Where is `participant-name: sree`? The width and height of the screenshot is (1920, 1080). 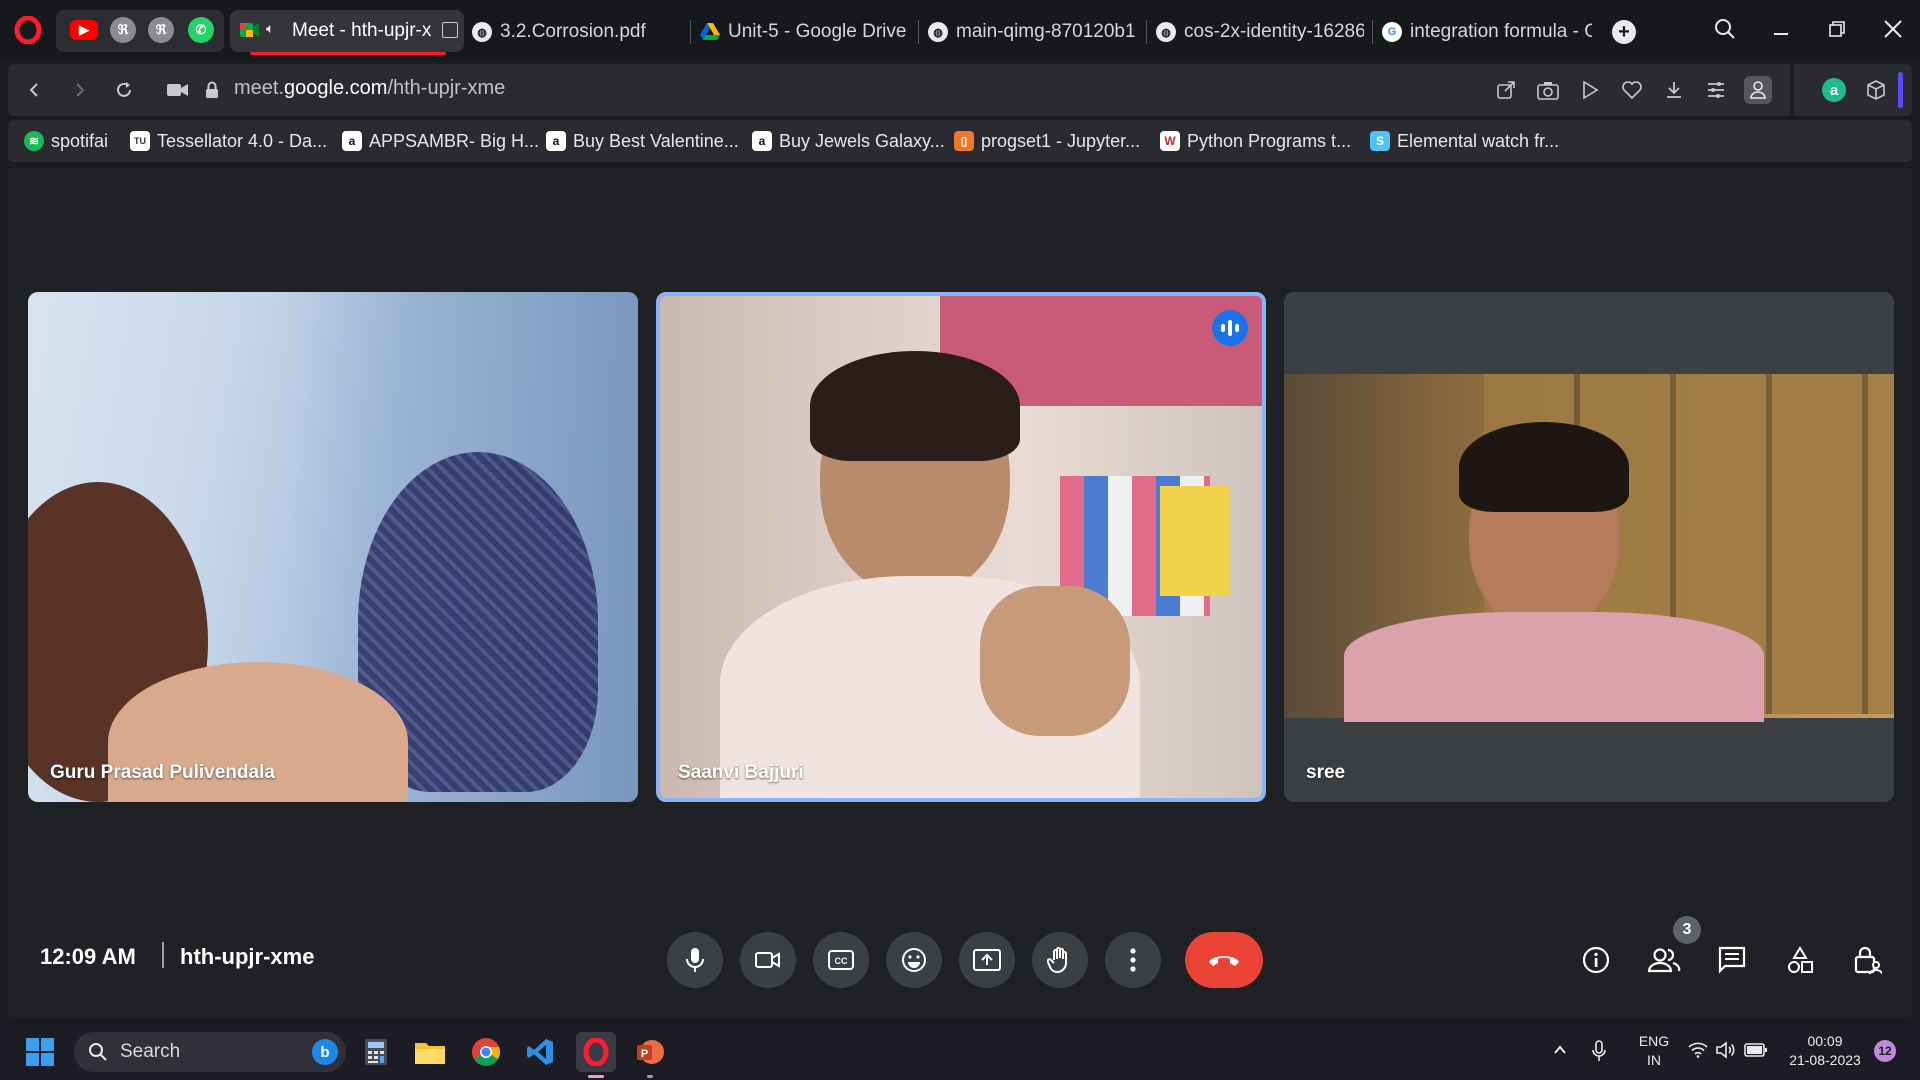
participant-name: sree is located at coordinates (1326, 772).